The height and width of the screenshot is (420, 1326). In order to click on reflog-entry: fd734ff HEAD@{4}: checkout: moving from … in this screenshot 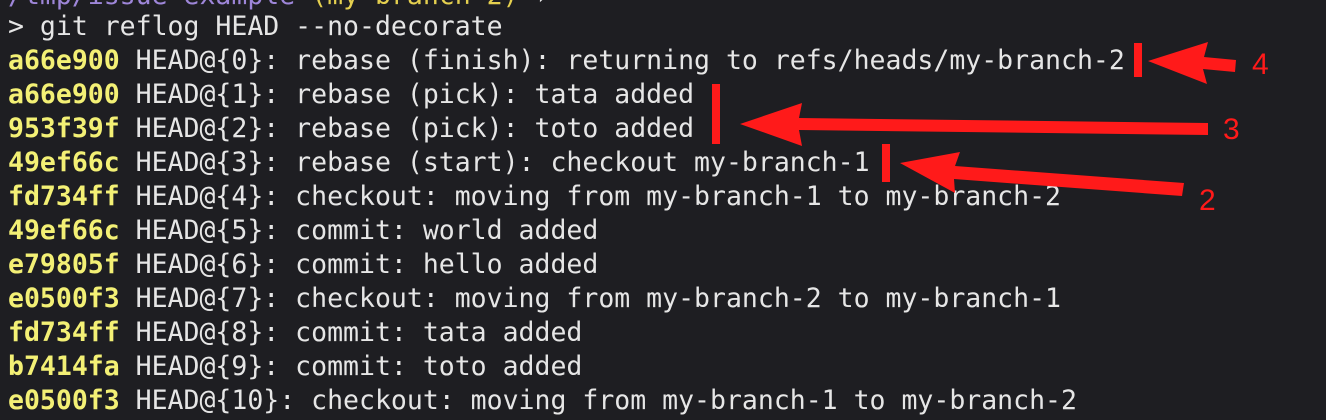, I will do `click(534, 197)`.